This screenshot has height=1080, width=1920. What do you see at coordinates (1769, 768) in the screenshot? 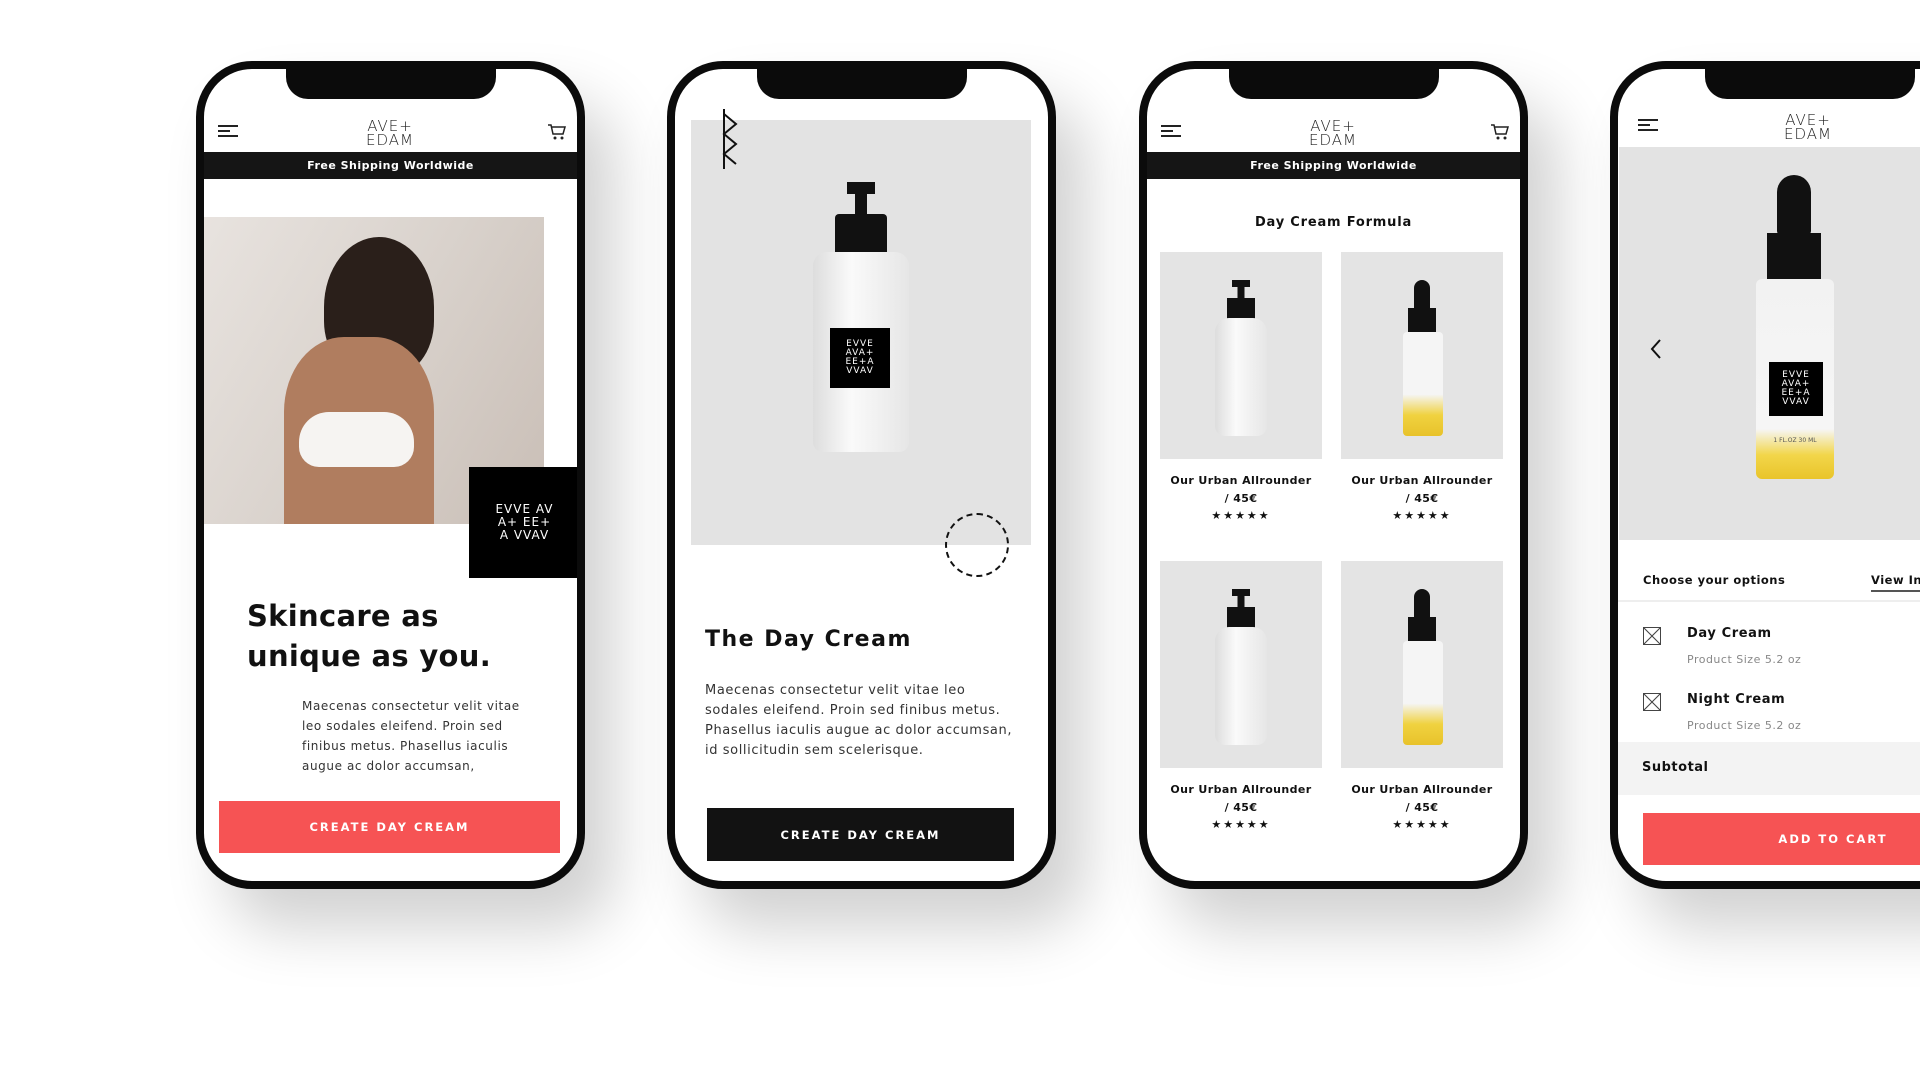
I see `subtotal-row: Subtotal` at bounding box center [1769, 768].